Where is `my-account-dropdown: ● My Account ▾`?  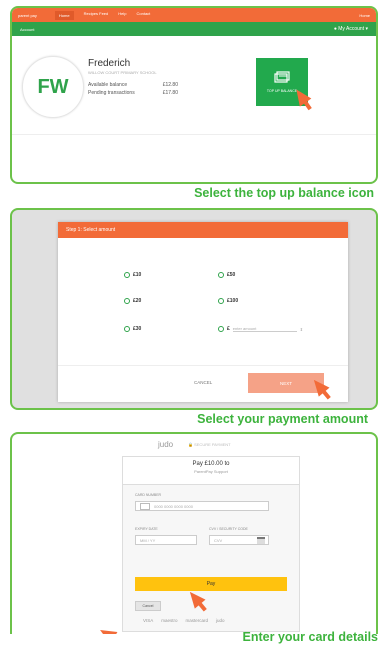
my-account-dropdown: ● My Account ▾ is located at coordinates (351, 29).